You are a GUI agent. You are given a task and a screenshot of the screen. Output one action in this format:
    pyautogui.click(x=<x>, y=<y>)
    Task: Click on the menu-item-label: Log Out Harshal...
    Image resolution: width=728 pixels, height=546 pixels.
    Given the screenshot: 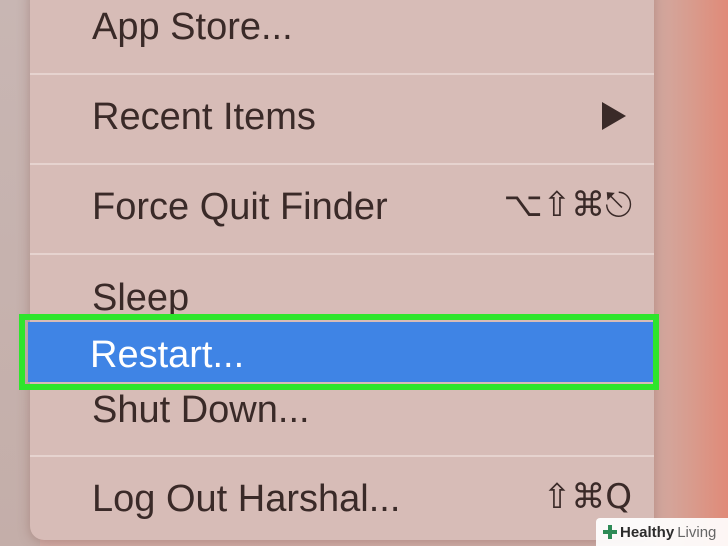 What is the action you would take?
    pyautogui.click(x=246, y=499)
    